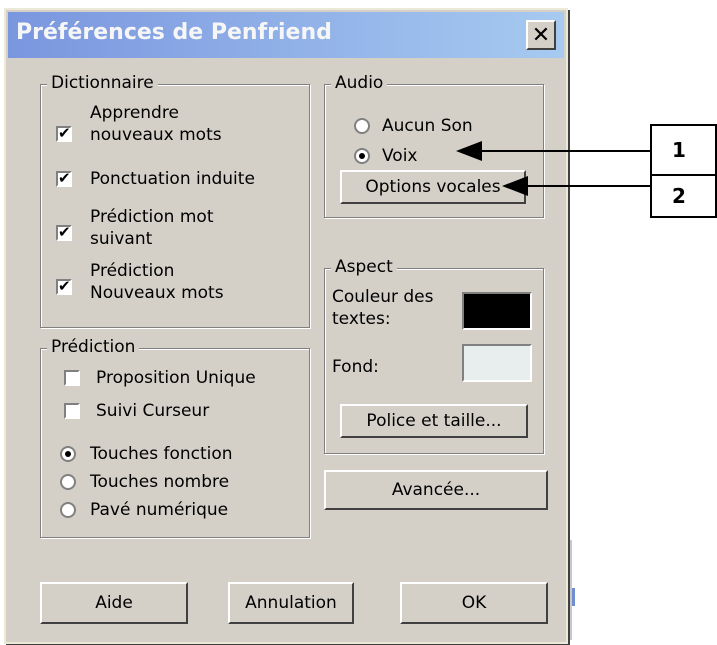 The height and width of the screenshot is (645, 717). What do you see at coordinates (566, 151) in the screenshot?
I see `callout-1-line` at bounding box center [566, 151].